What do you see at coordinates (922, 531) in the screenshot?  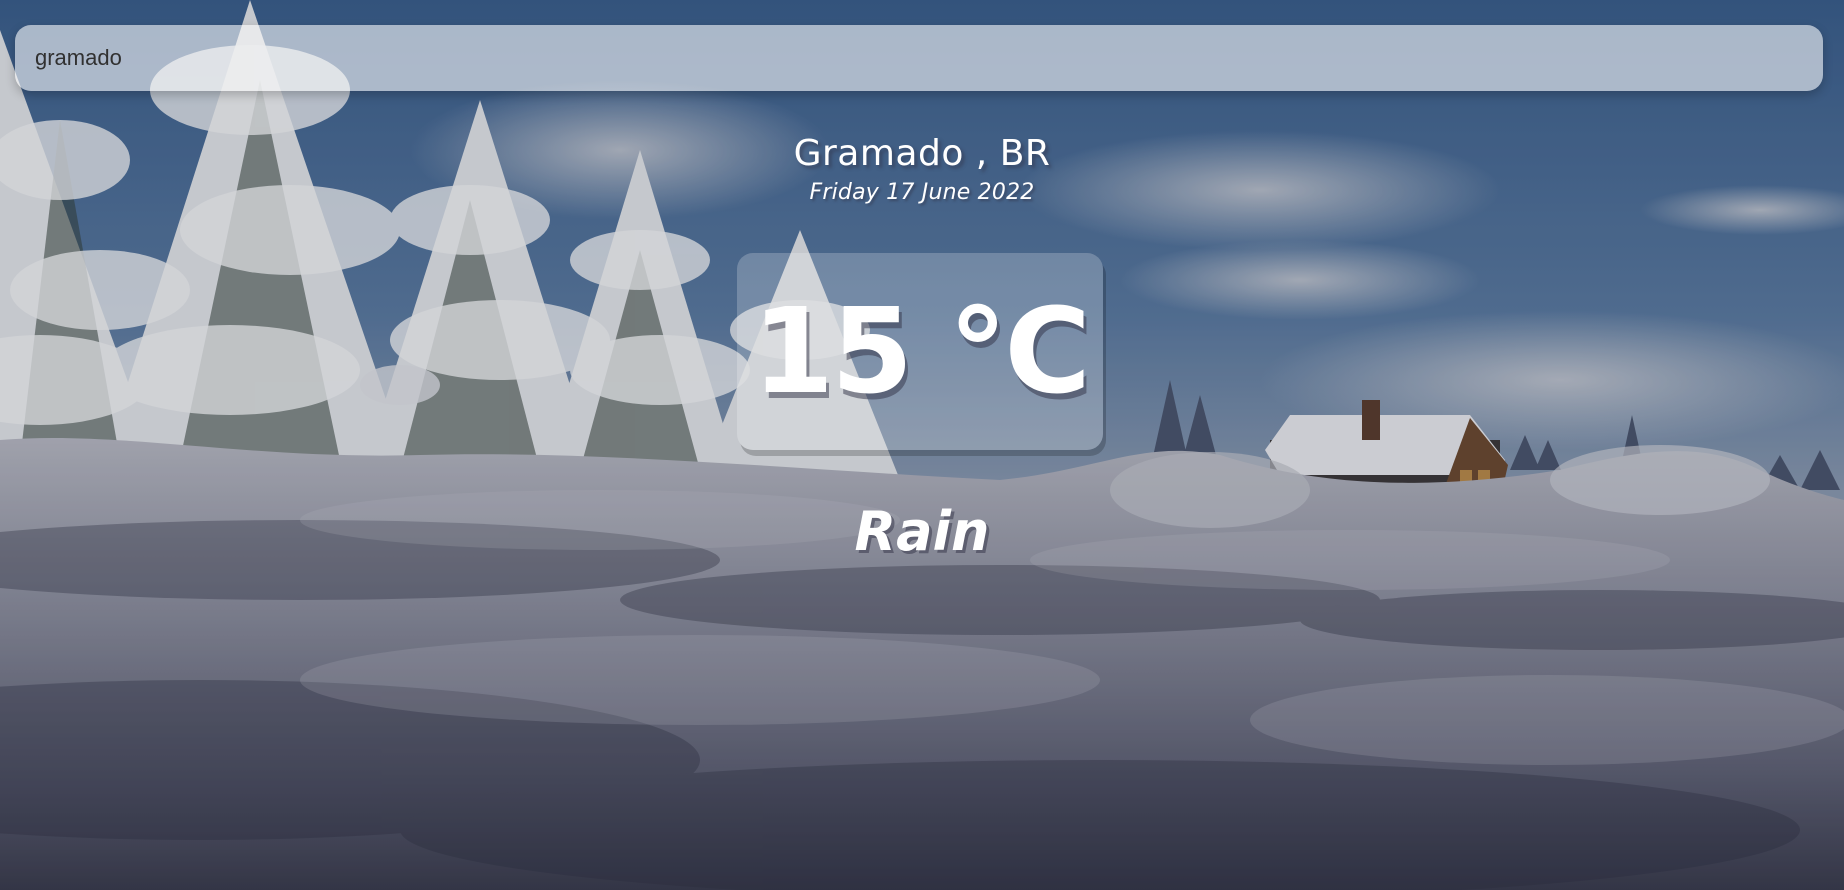 I see `weather-description: Rain` at bounding box center [922, 531].